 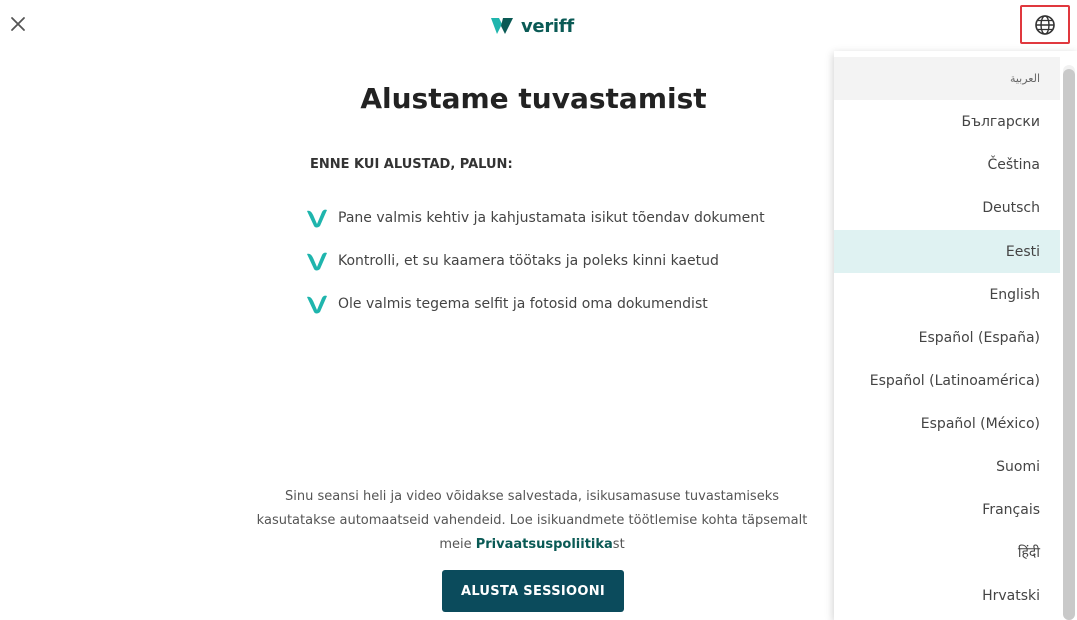 I want to click on close-icon, so click(x=18, y=24).